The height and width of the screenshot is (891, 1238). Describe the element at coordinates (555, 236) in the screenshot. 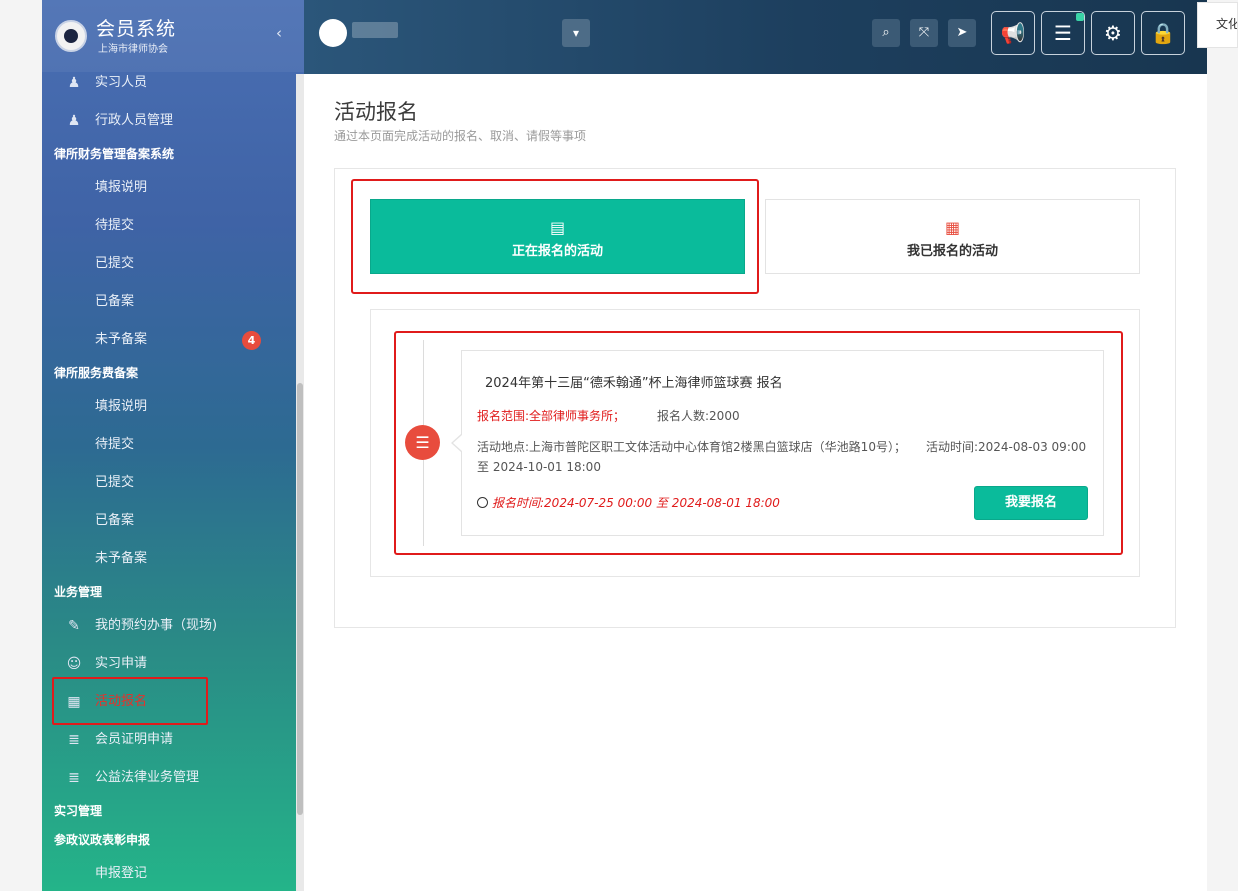

I see `tab-highlight-box` at that location.